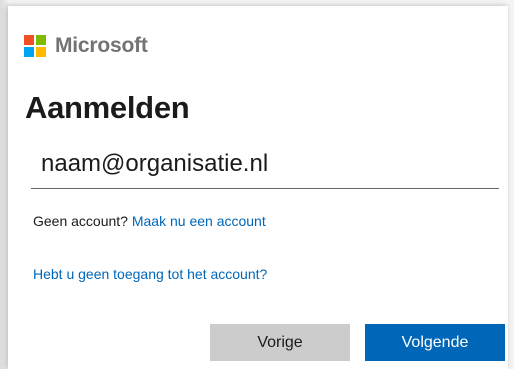  I want to click on next-button: Volgende, so click(435, 342).